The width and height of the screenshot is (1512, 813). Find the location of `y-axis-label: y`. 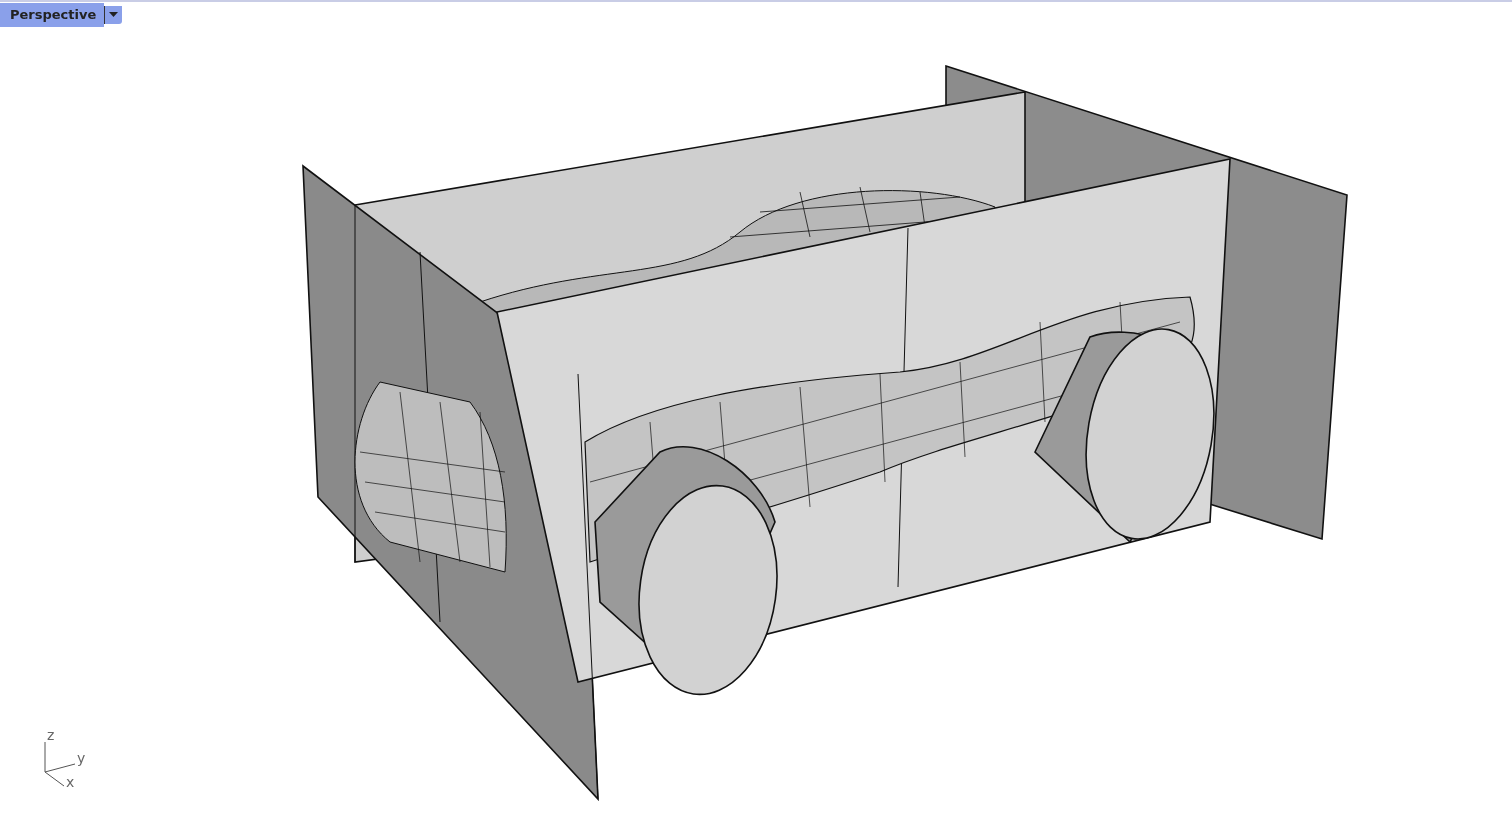

y-axis-label: y is located at coordinates (81, 758).